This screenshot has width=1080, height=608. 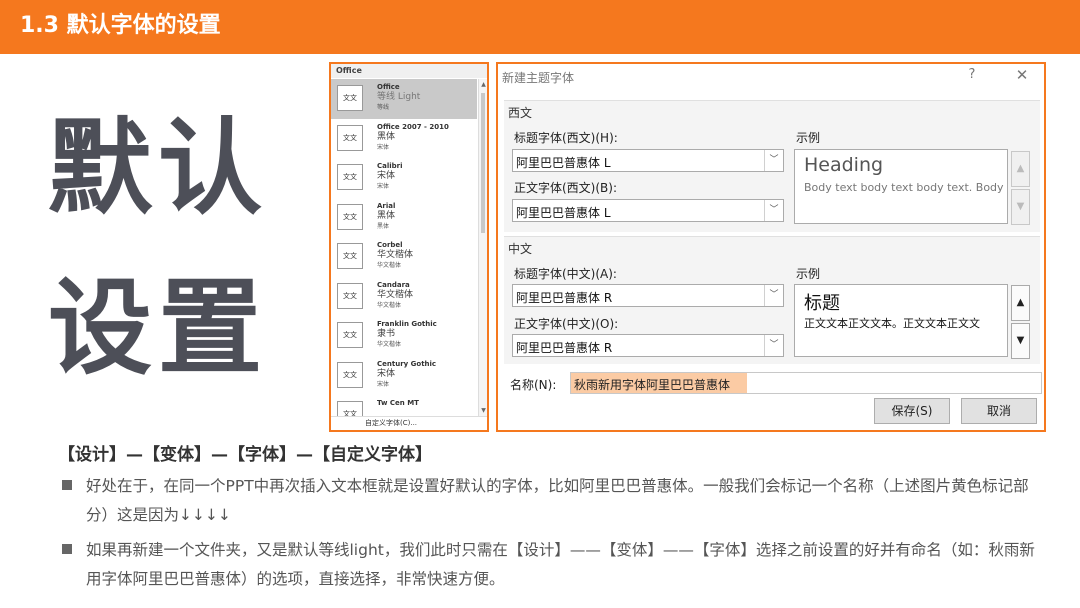 I want to click on font-theme-name: Candara, so click(x=393, y=284).